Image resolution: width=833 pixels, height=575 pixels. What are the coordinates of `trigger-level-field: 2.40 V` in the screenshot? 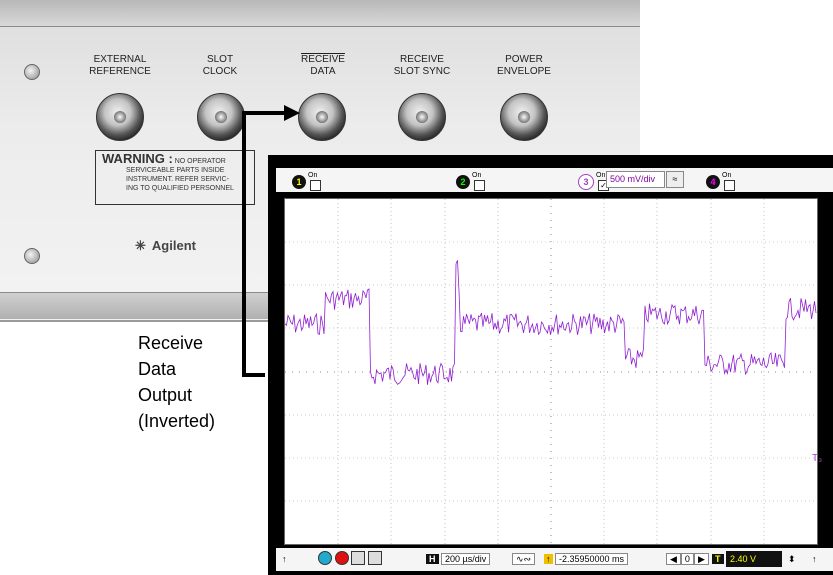 It's located at (754, 559).